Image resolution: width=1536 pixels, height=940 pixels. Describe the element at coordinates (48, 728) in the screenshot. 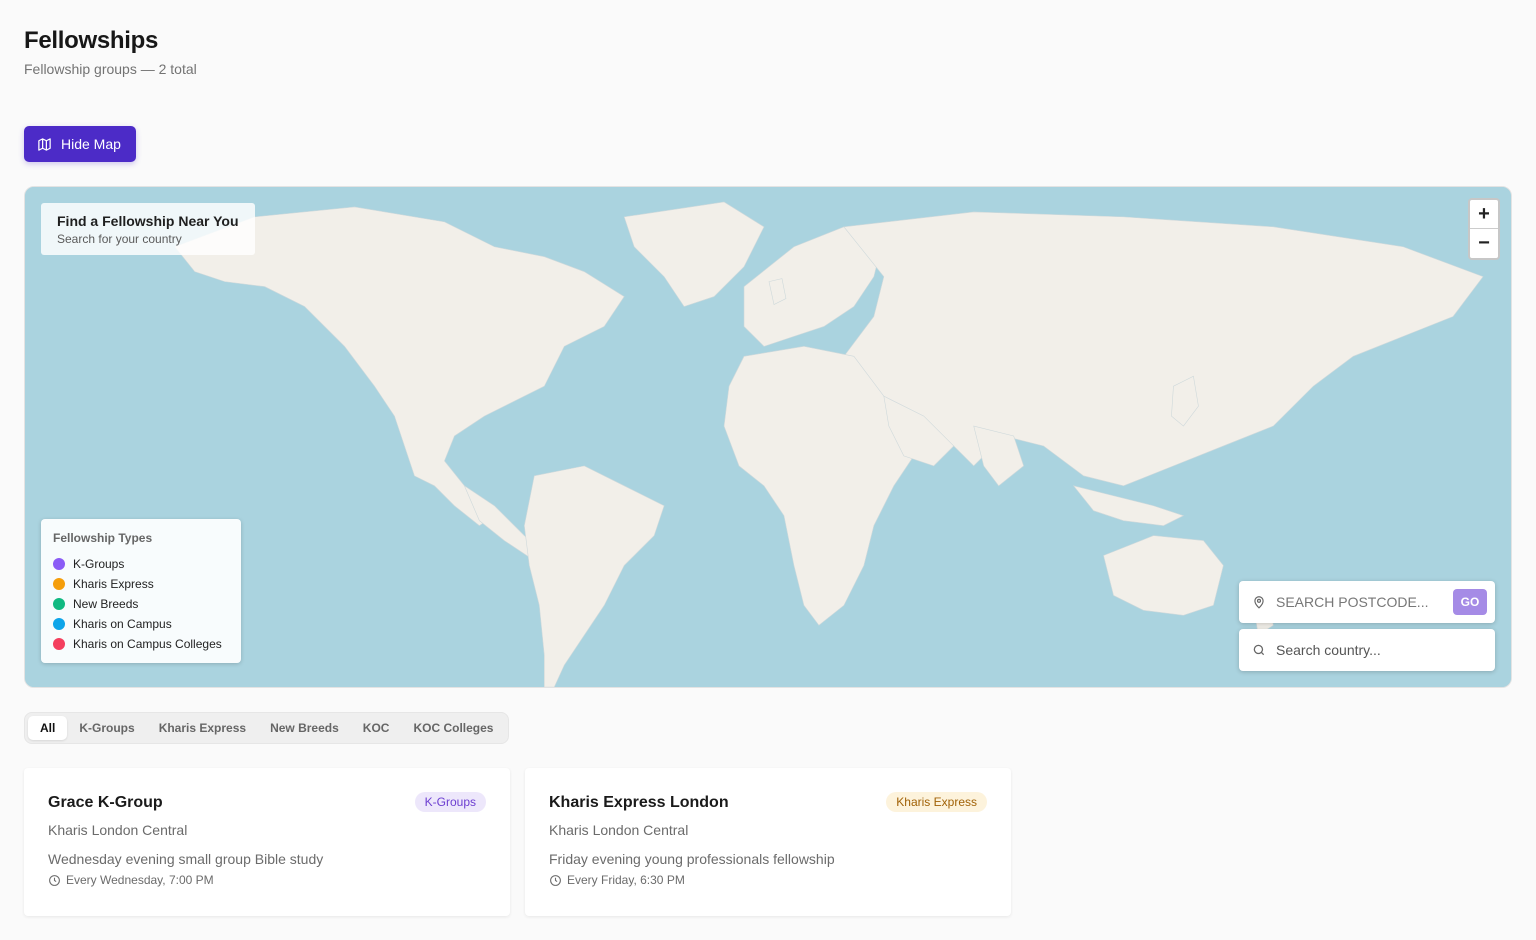

I see `tab-all: All` at that location.